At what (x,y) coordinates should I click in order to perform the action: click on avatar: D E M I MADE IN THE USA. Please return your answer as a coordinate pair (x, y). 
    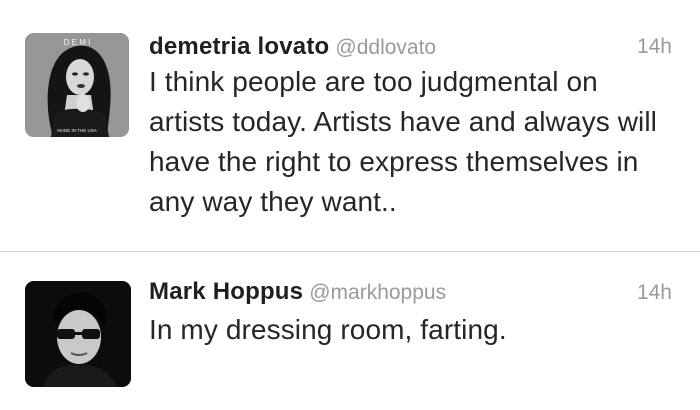
    Looking at the image, I should click on (77, 85).